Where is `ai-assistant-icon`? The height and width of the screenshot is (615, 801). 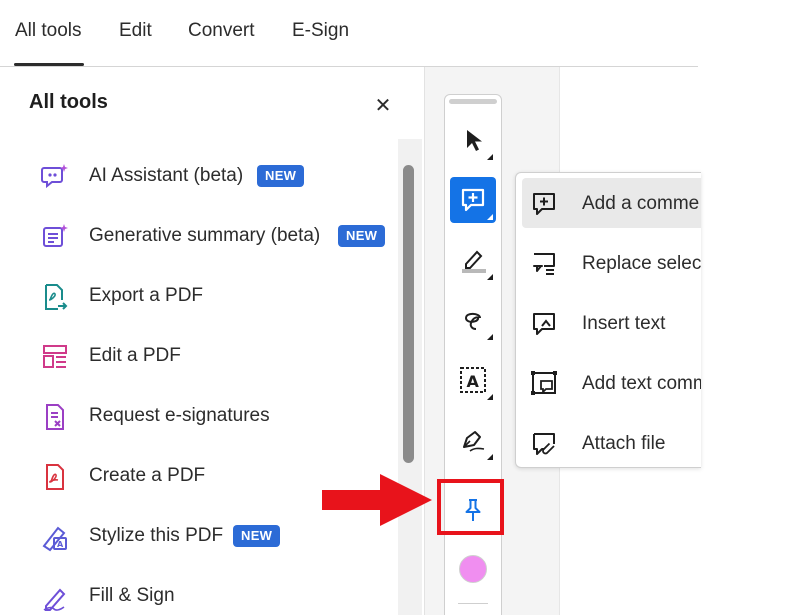 ai-assistant-icon is located at coordinates (55, 177).